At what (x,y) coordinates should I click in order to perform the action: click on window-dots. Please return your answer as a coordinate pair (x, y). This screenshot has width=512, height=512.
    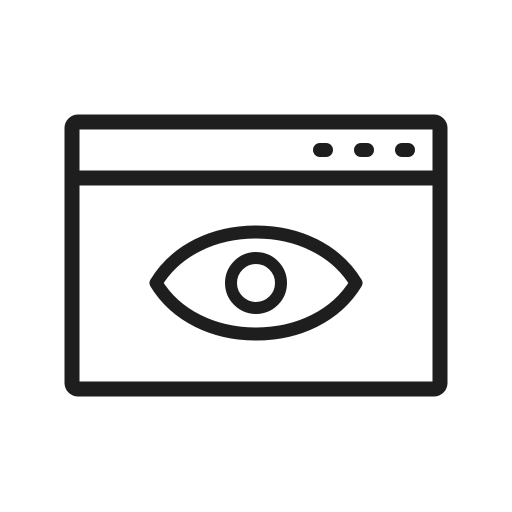
    Looking at the image, I should click on (364, 150).